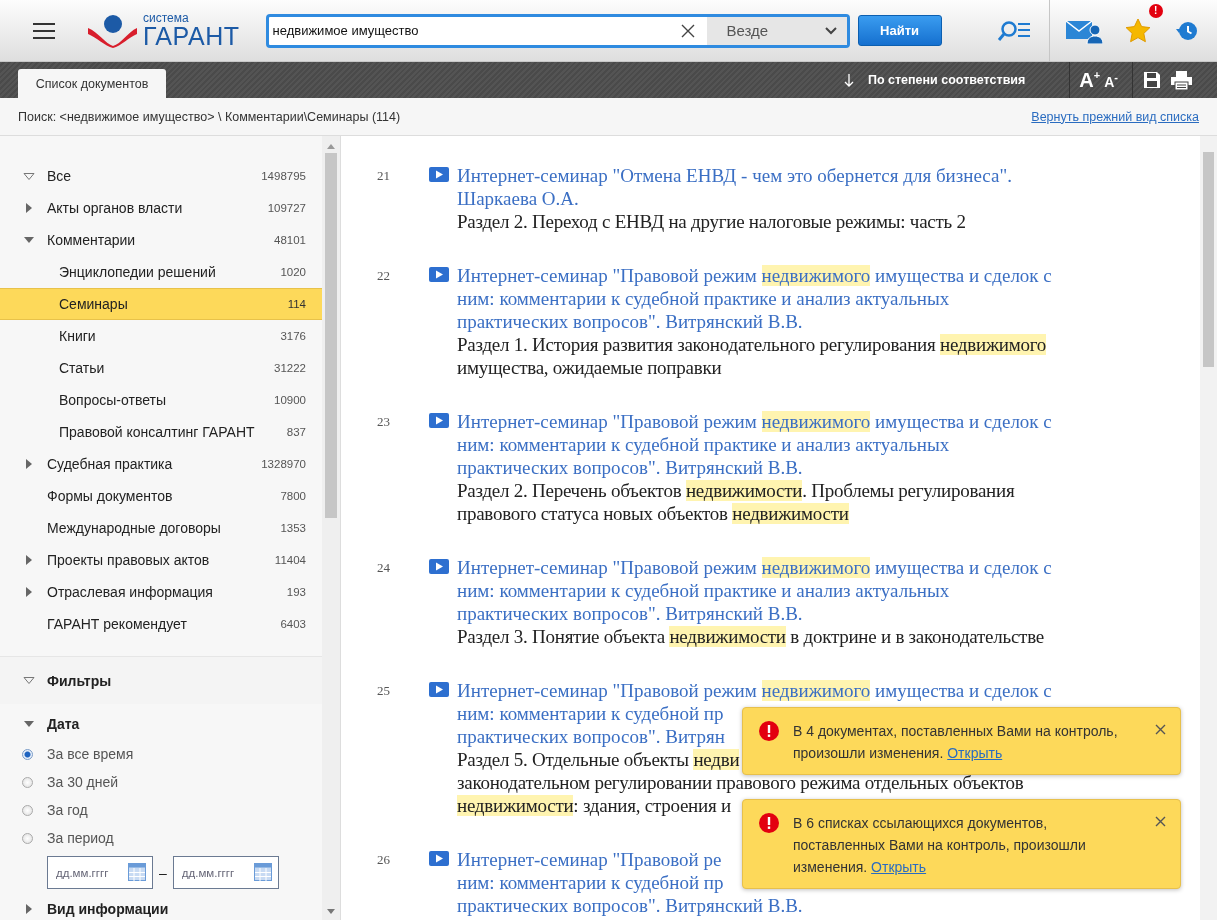  What do you see at coordinates (161, 208) in the screenshot?
I see `tree-item: Акты органов власти 109727` at bounding box center [161, 208].